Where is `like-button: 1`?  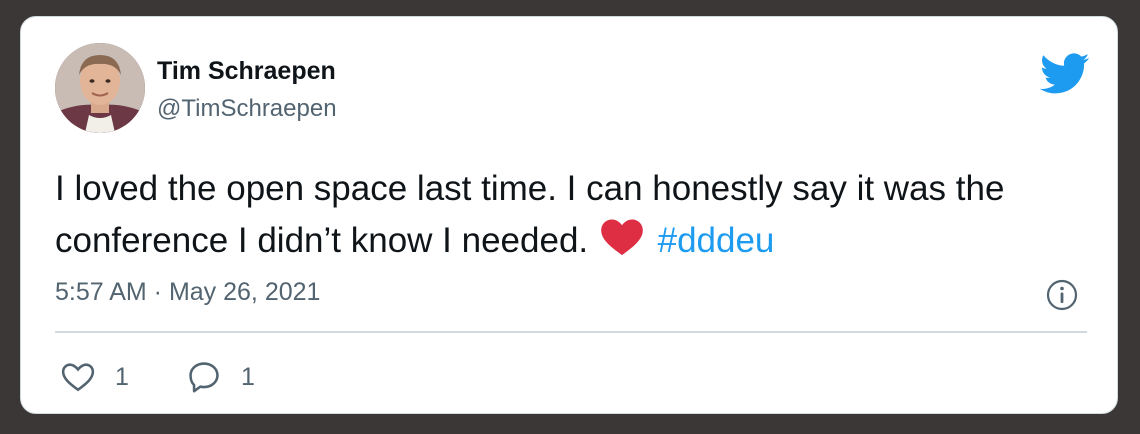
like-button: 1 is located at coordinates (95, 377).